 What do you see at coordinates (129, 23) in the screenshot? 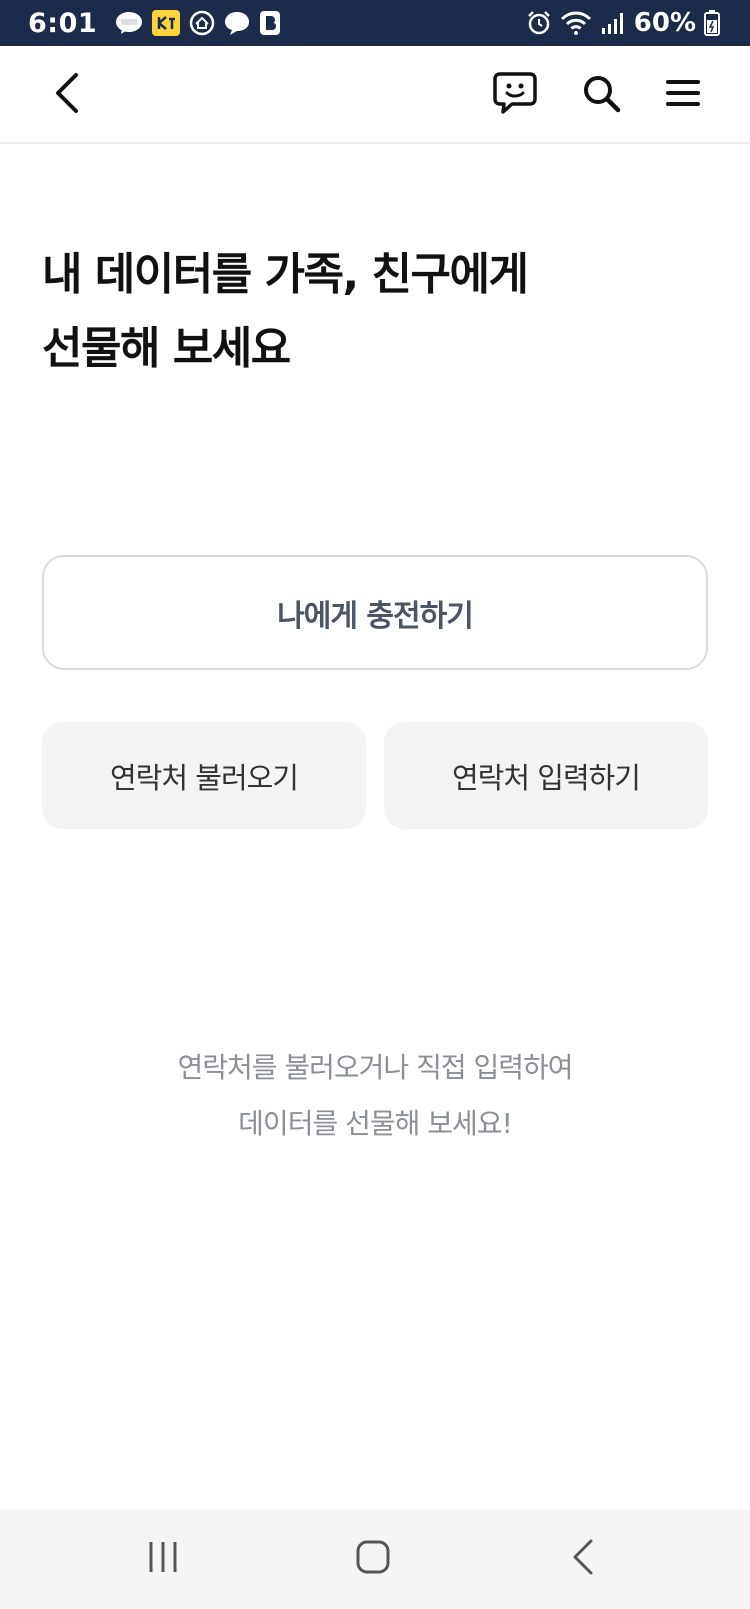
I see `kakaotalk-icon` at bounding box center [129, 23].